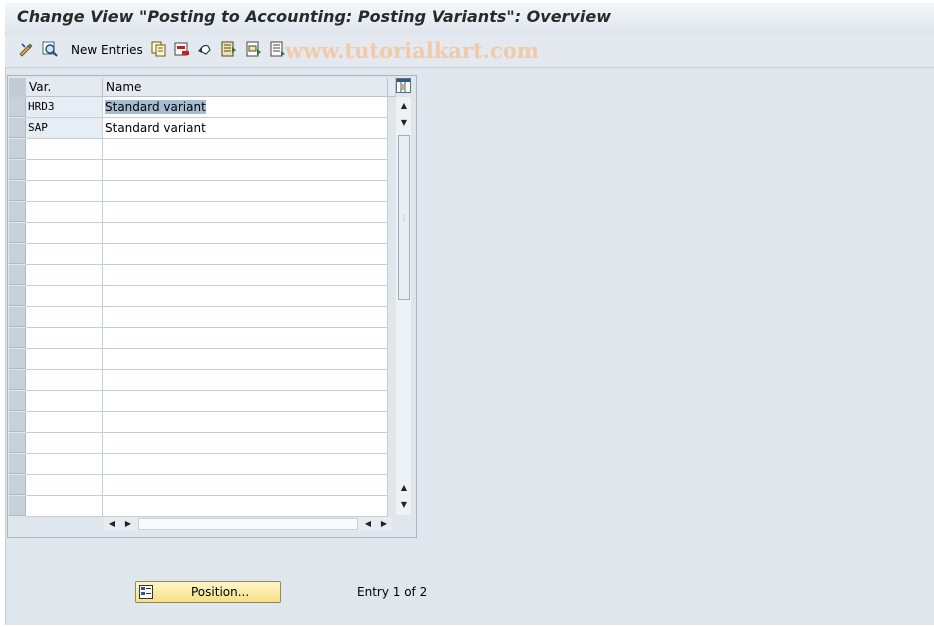 This screenshot has width=934, height=627. What do you see at coordinates (159, 49) in the screenshot?
I see `copy-icon` at bounding box center [159, 49].